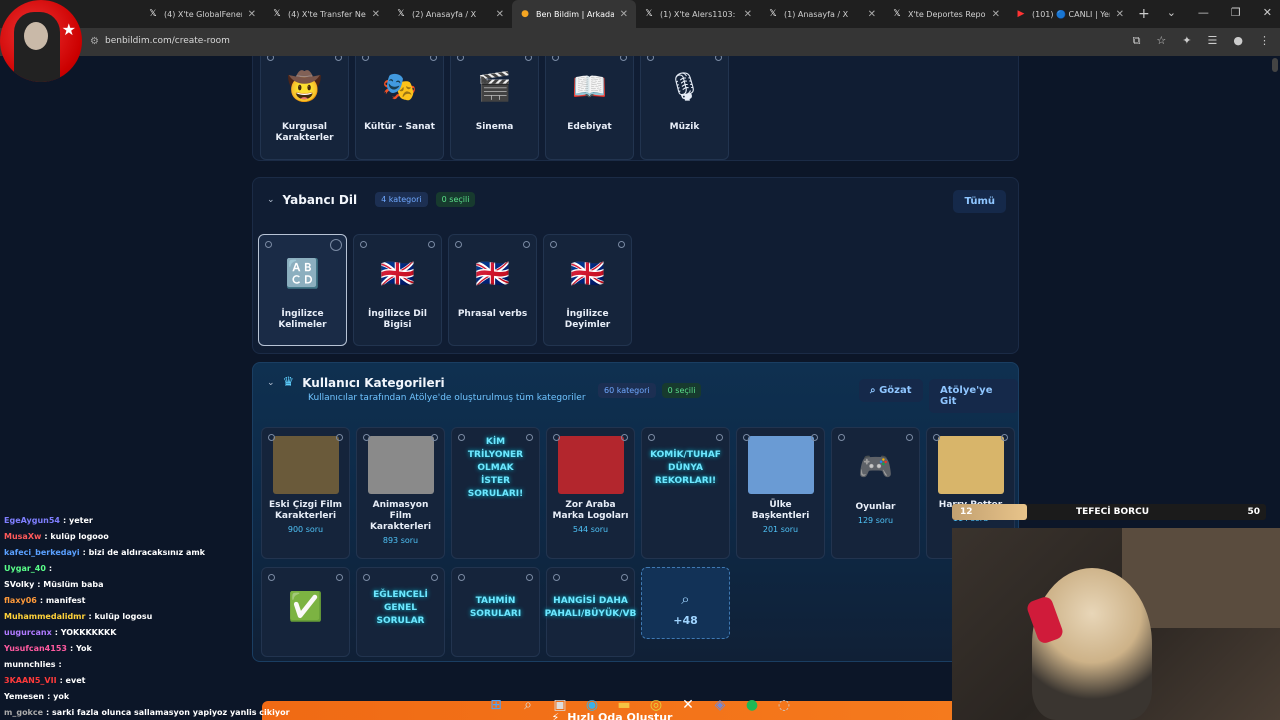 The image size is (1280, 720). What do you see at coordinates (1275, 65) in the screenshot?
I see `page-scrollbar` at bounding box center [1275, 65].